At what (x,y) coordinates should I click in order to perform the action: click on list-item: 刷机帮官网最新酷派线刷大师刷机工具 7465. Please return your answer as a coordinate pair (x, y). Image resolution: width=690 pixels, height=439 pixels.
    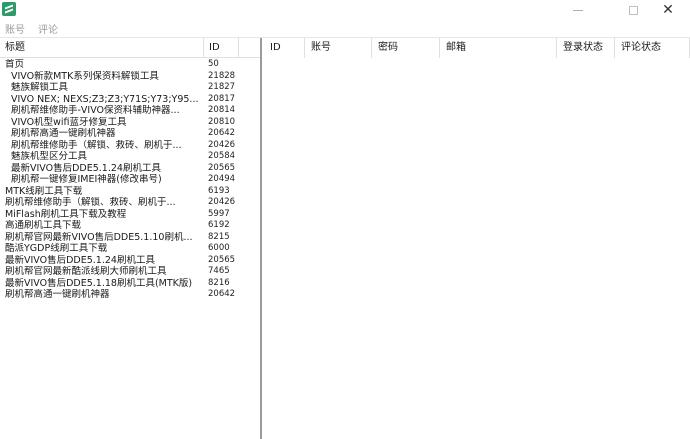
    Looking at the image, I should click on (130, 272).